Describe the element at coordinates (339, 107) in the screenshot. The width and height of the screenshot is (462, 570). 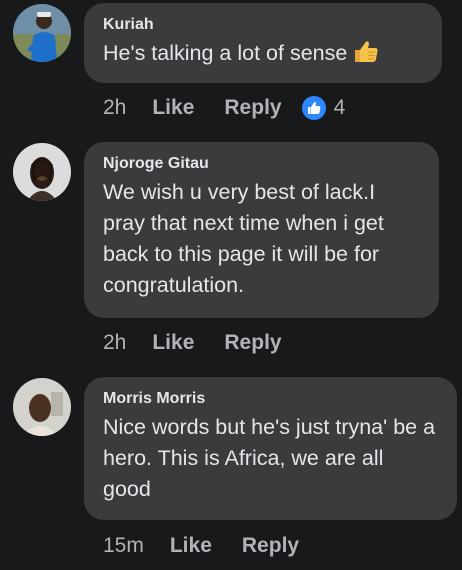
I see `reaction-count: 4` at that location.